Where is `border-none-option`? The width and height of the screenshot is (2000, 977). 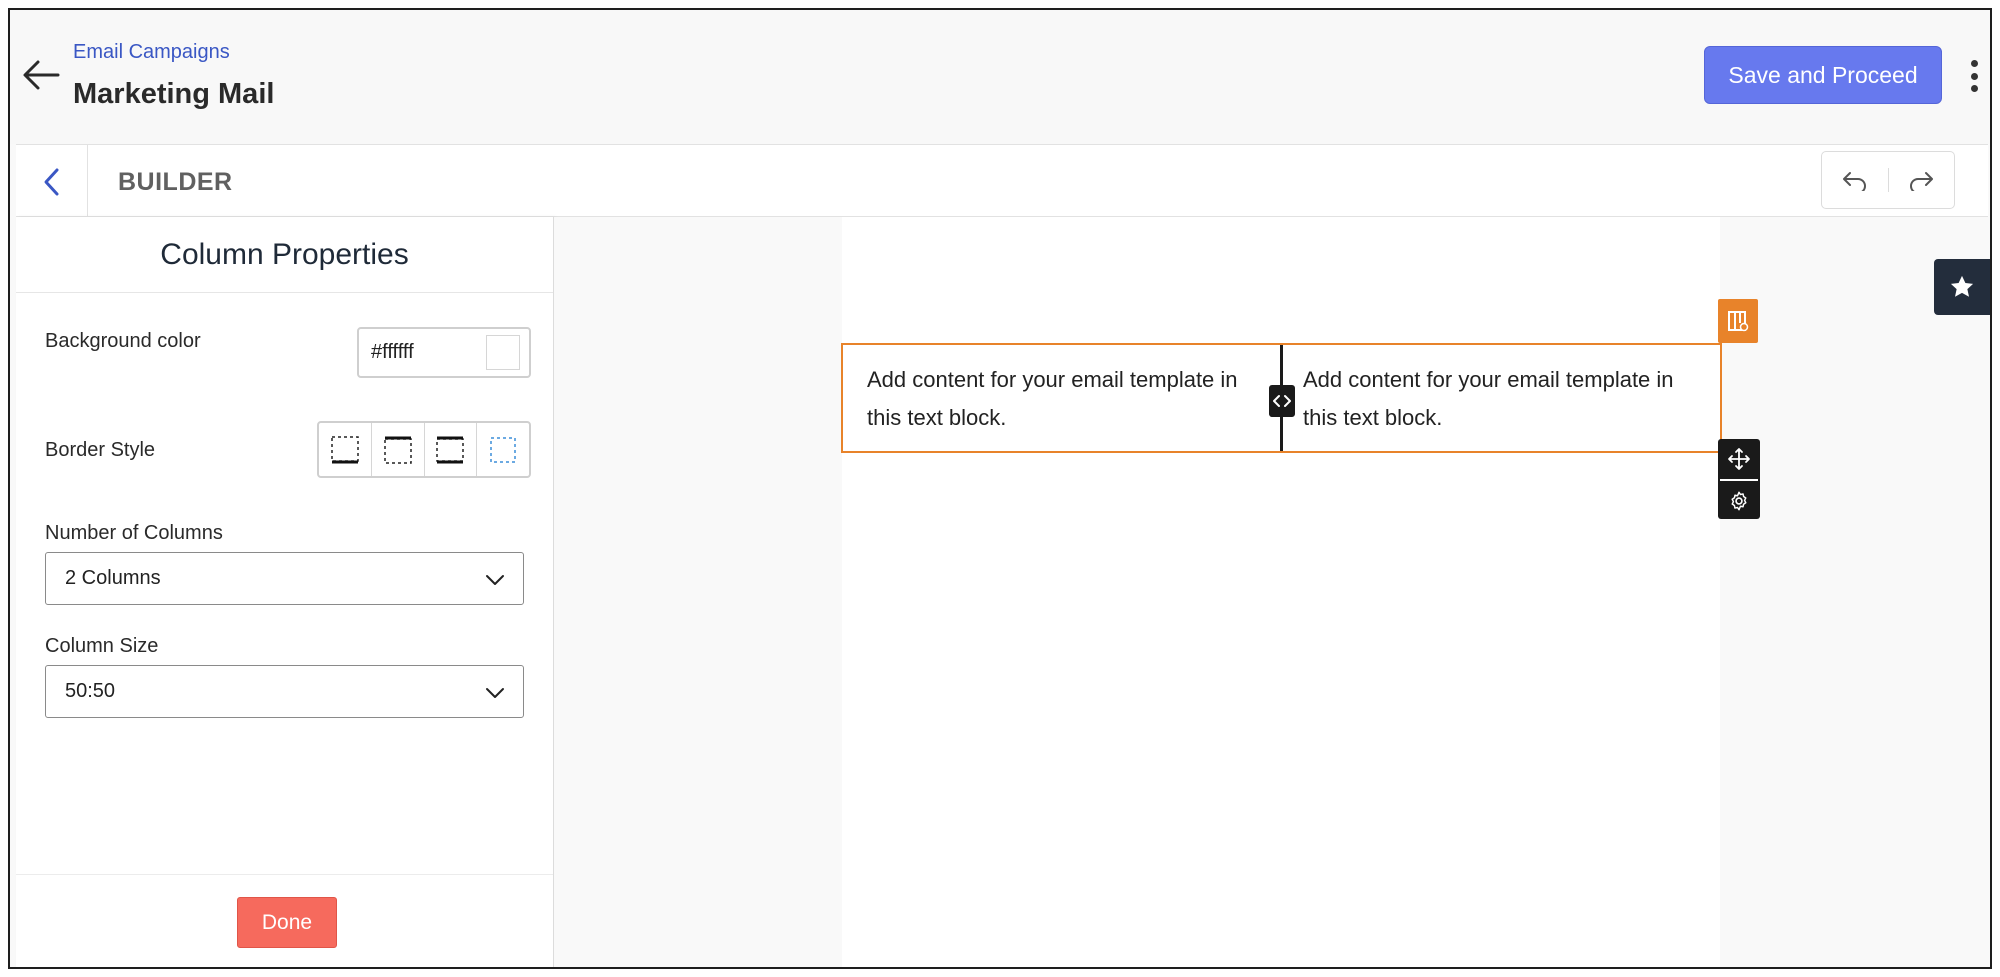 border-none-option is located at coordinates (503, 449).